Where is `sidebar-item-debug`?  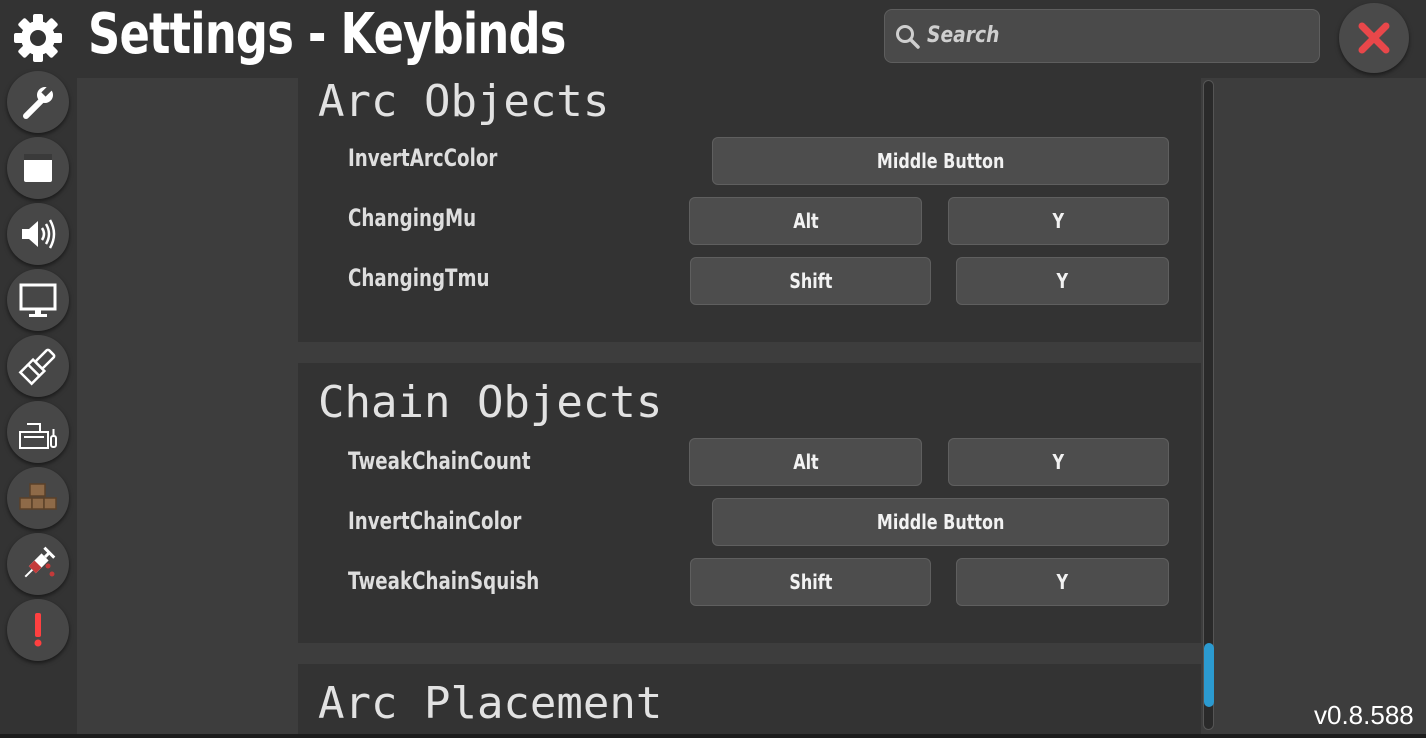
sidebar-item-debug is located at coordinates (38, 630).